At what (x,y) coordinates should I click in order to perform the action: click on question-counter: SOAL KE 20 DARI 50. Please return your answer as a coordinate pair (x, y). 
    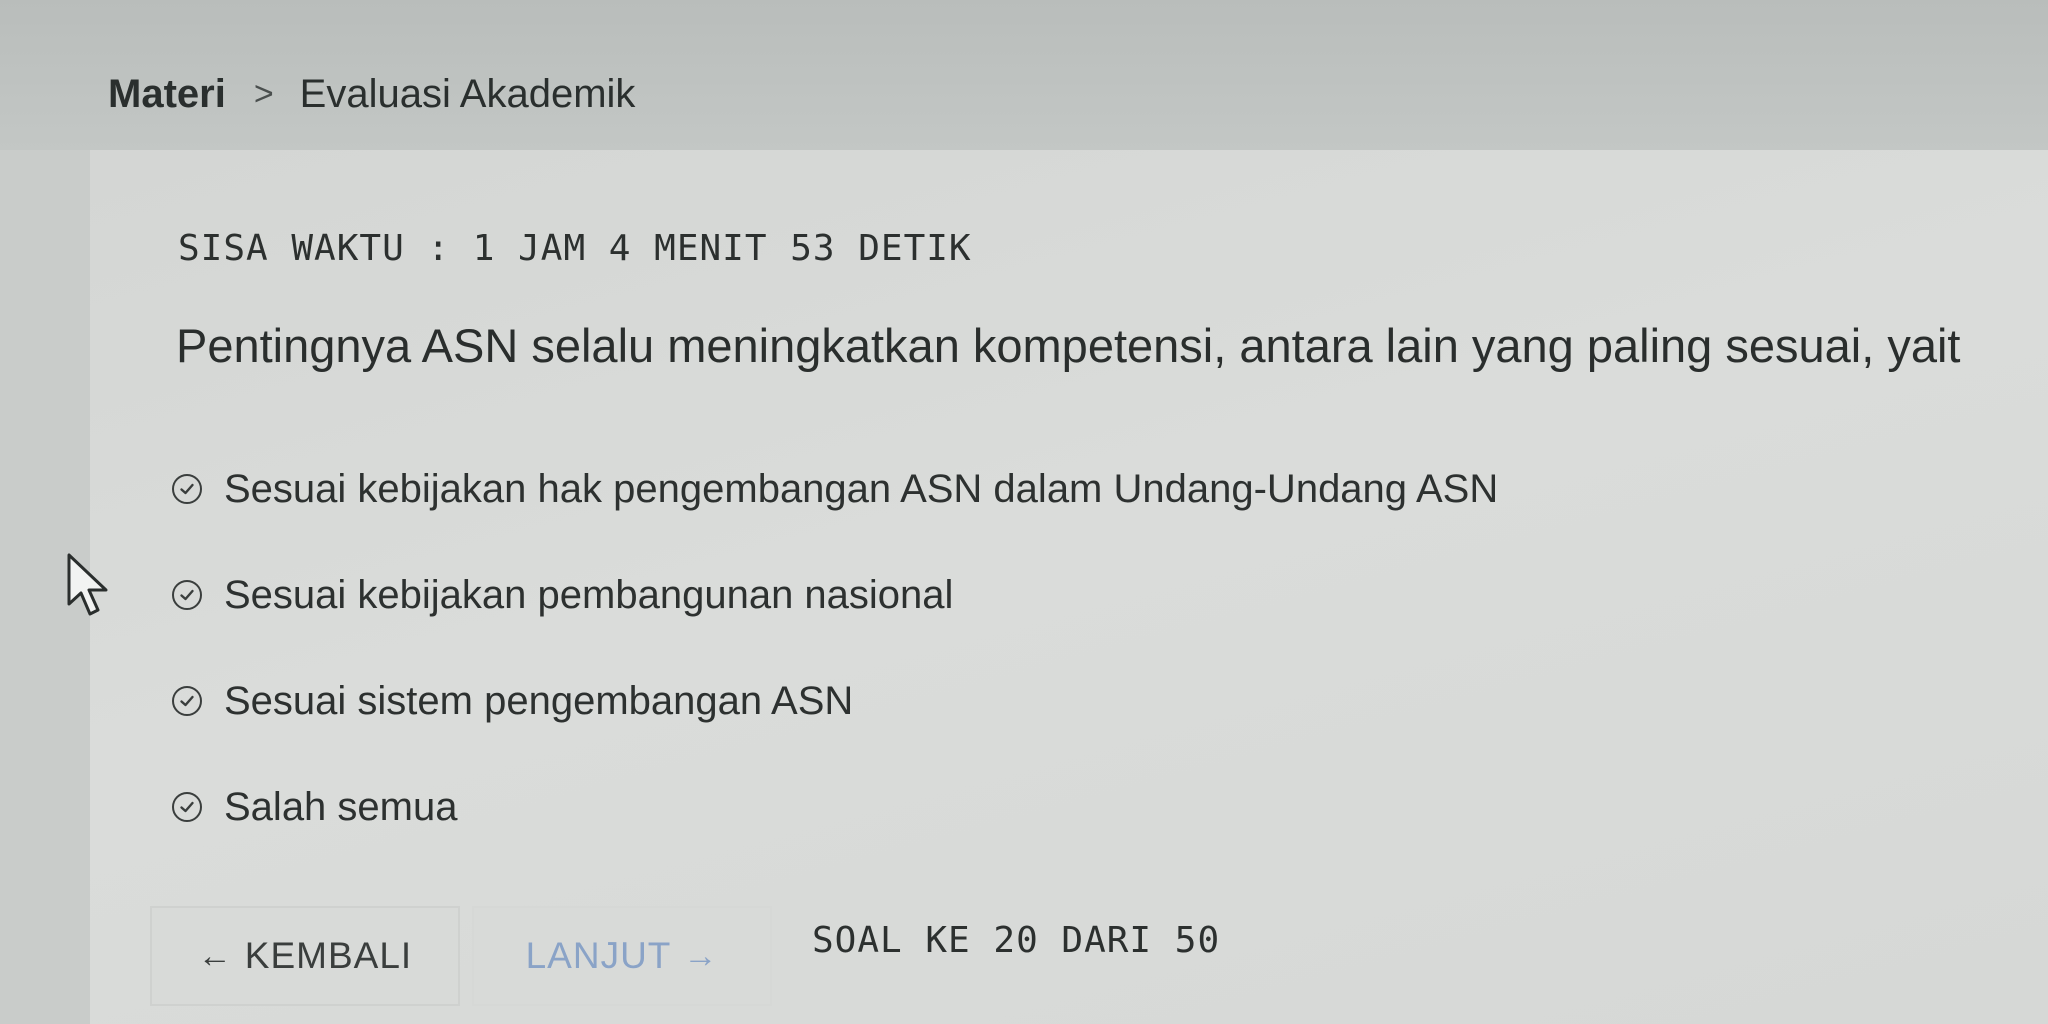
    Looking at the image, I should click on (1016, 940).